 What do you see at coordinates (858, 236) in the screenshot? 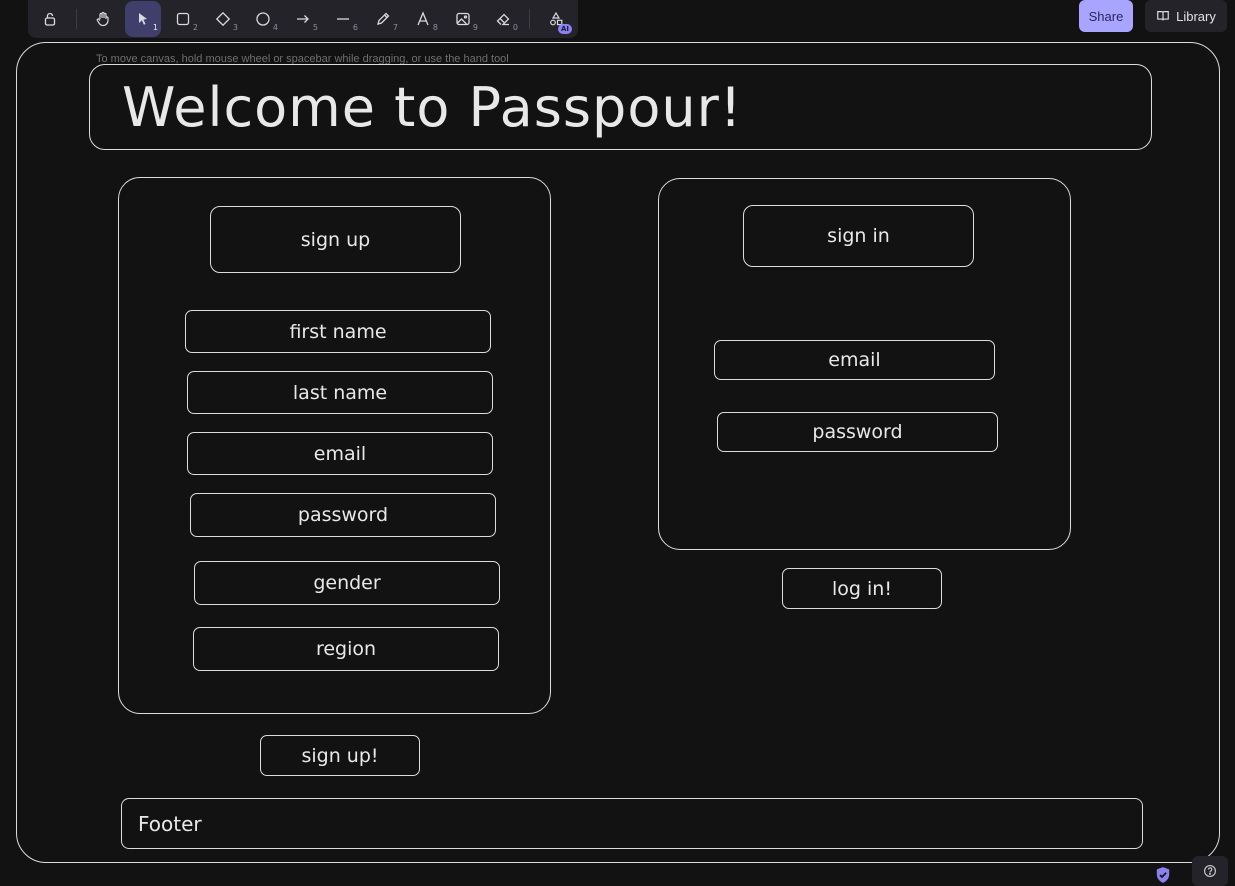
I see `signin-heading: sign in` at bounding box center [858, 236].